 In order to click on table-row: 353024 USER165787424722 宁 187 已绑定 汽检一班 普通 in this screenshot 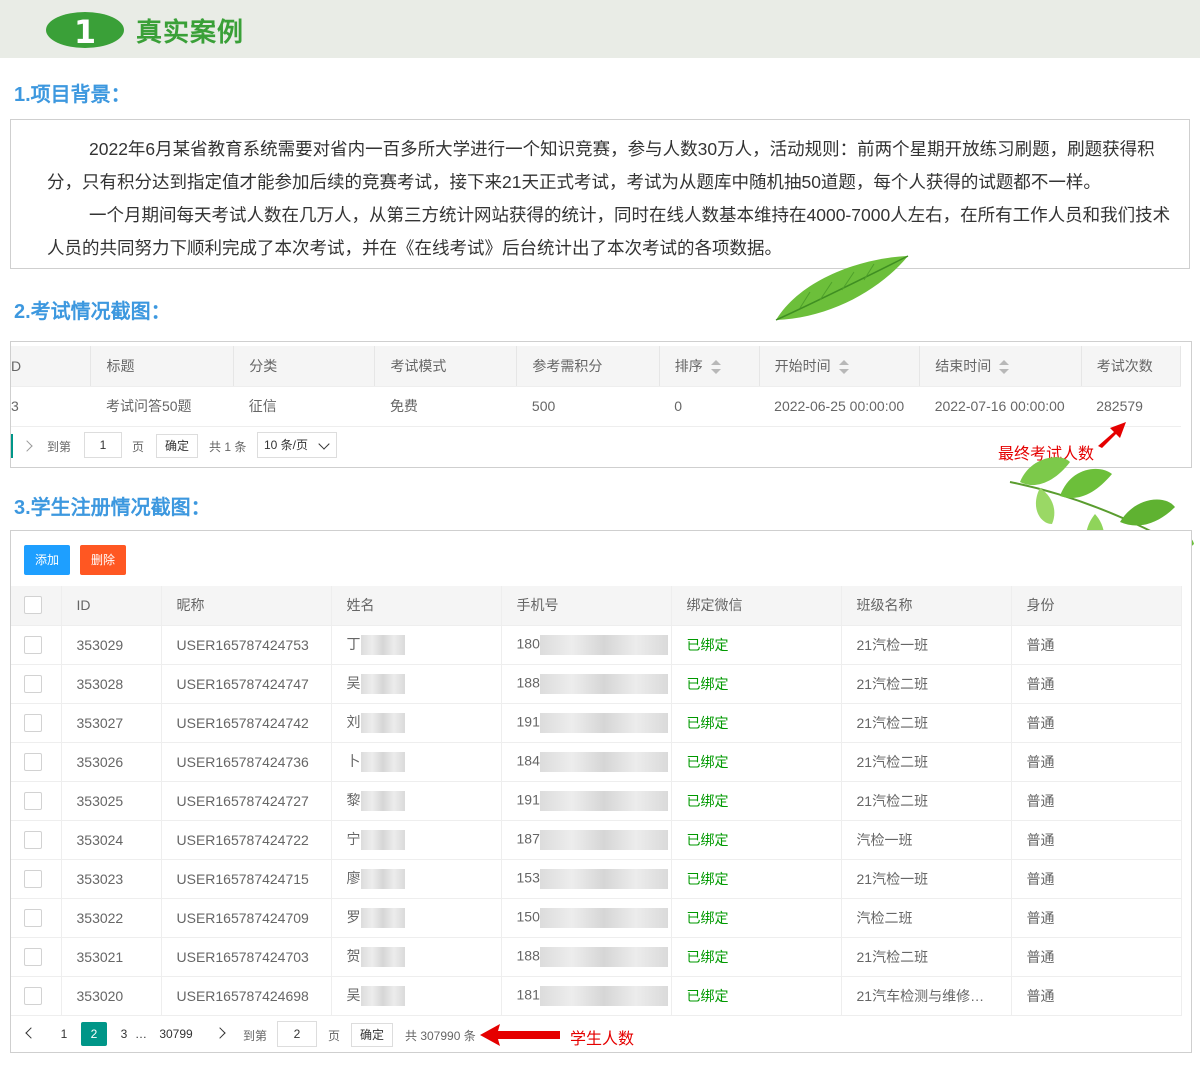, I will do `click(596, 840)`.